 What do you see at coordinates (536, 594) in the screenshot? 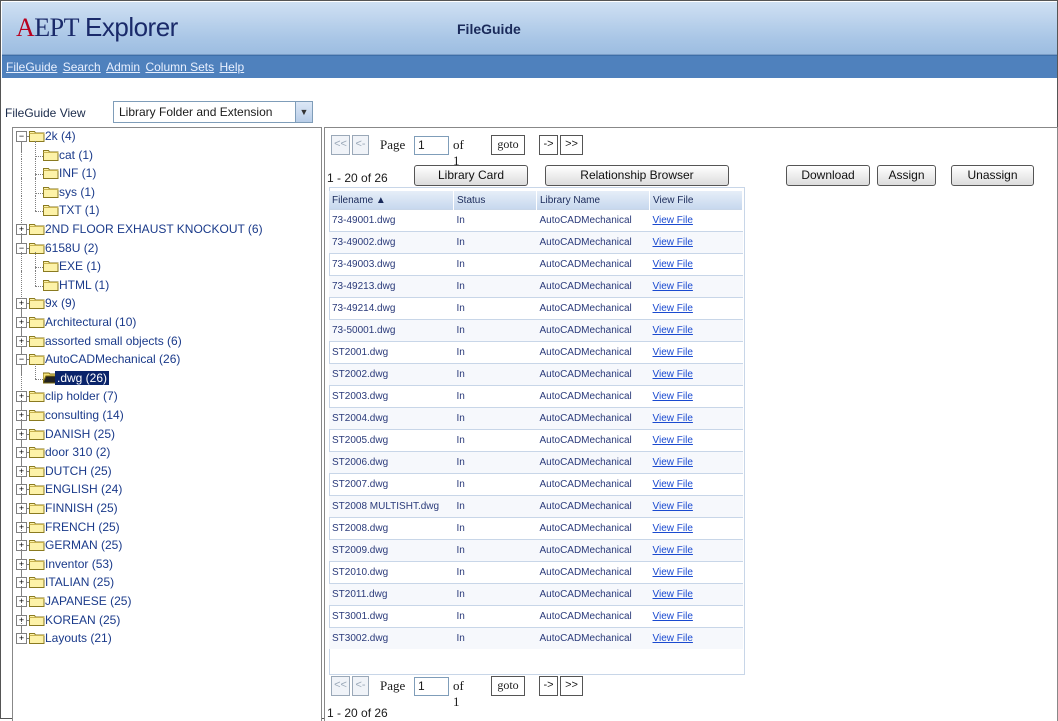
I see `table-row: ST2011.dwg In AutoCADMechanical View File` at bounding box center [536, 594].